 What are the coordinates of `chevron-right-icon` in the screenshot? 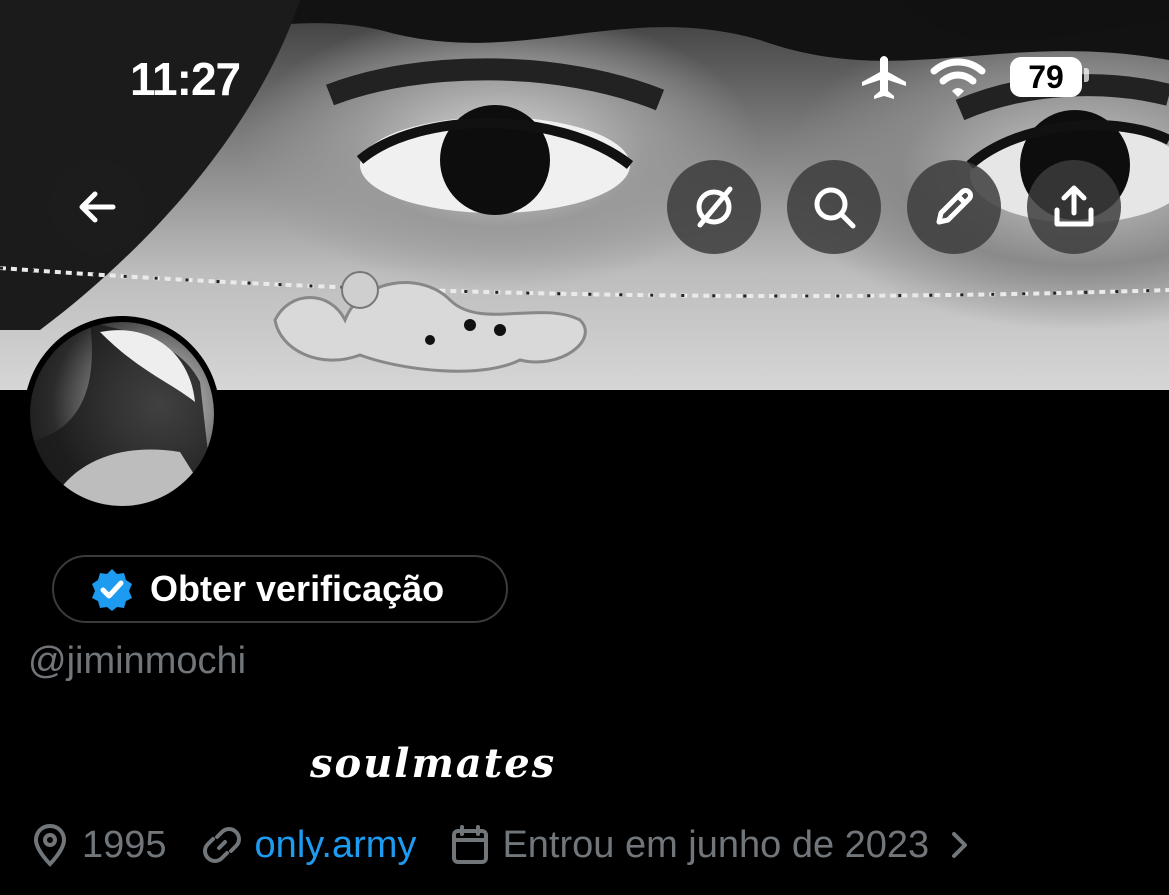 It's located at (960, 845).